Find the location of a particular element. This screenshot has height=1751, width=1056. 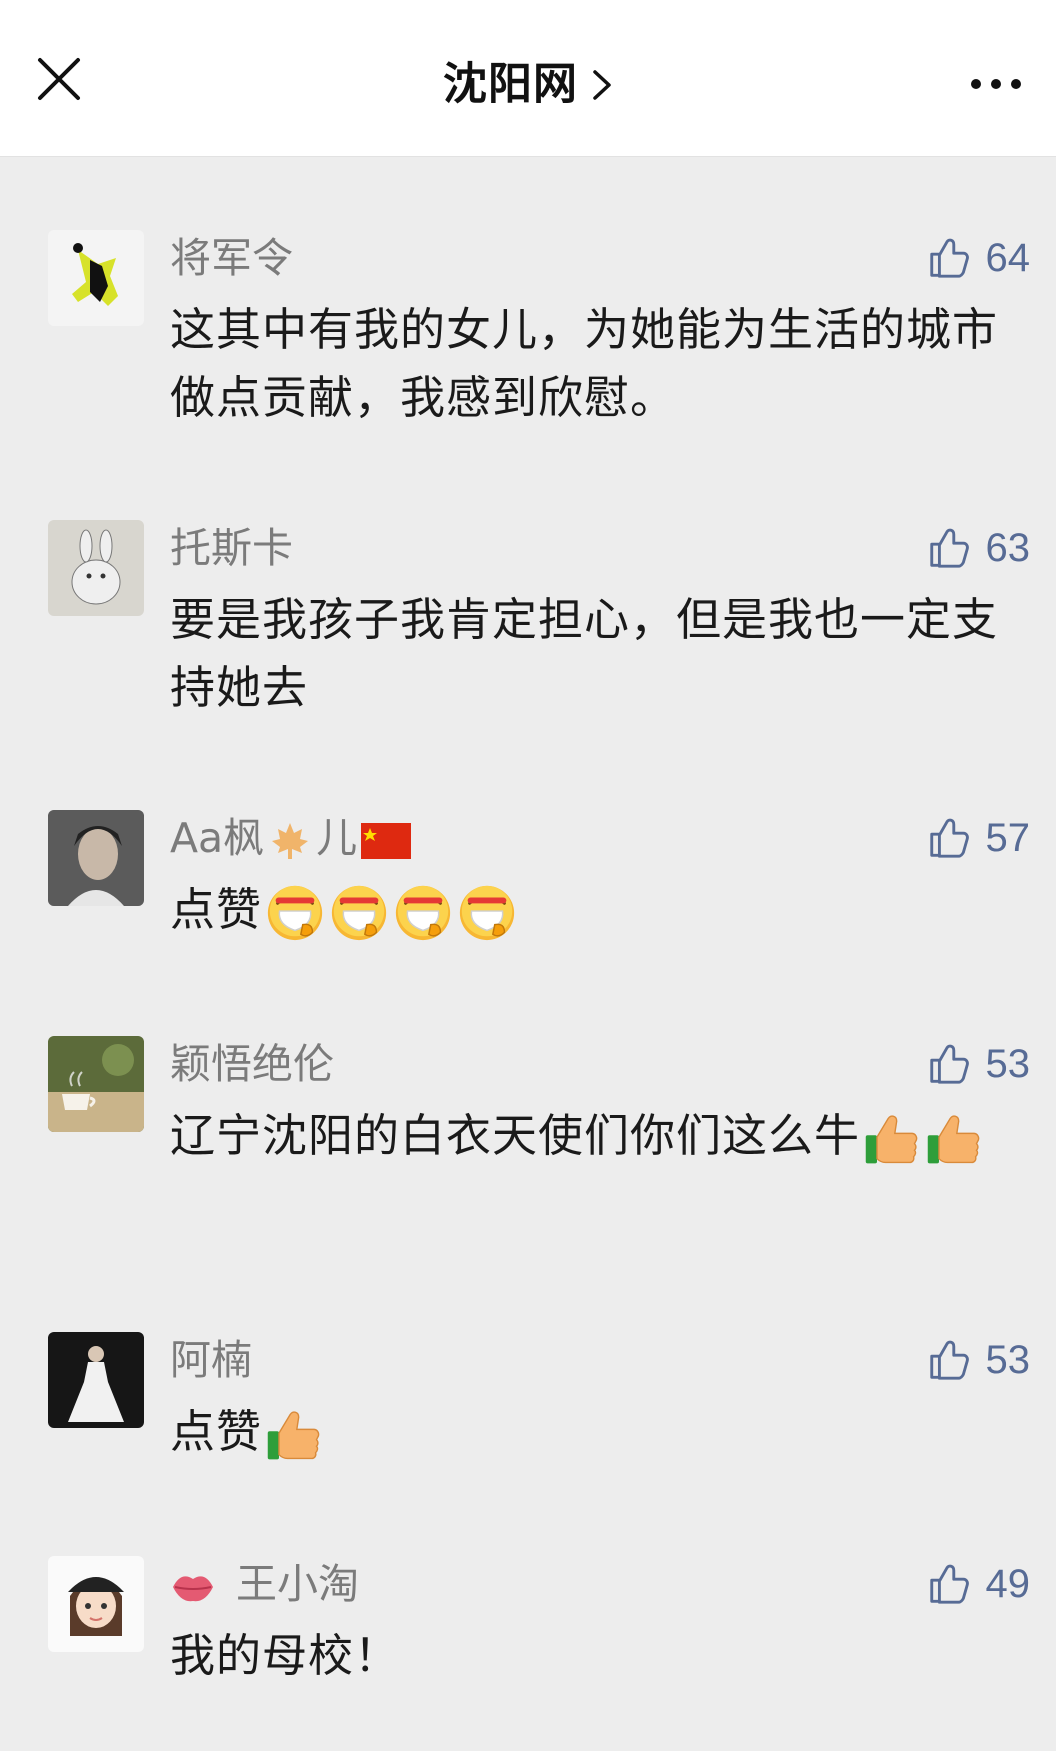

comment-username: 将军令 is located at coordinates (231, 258).